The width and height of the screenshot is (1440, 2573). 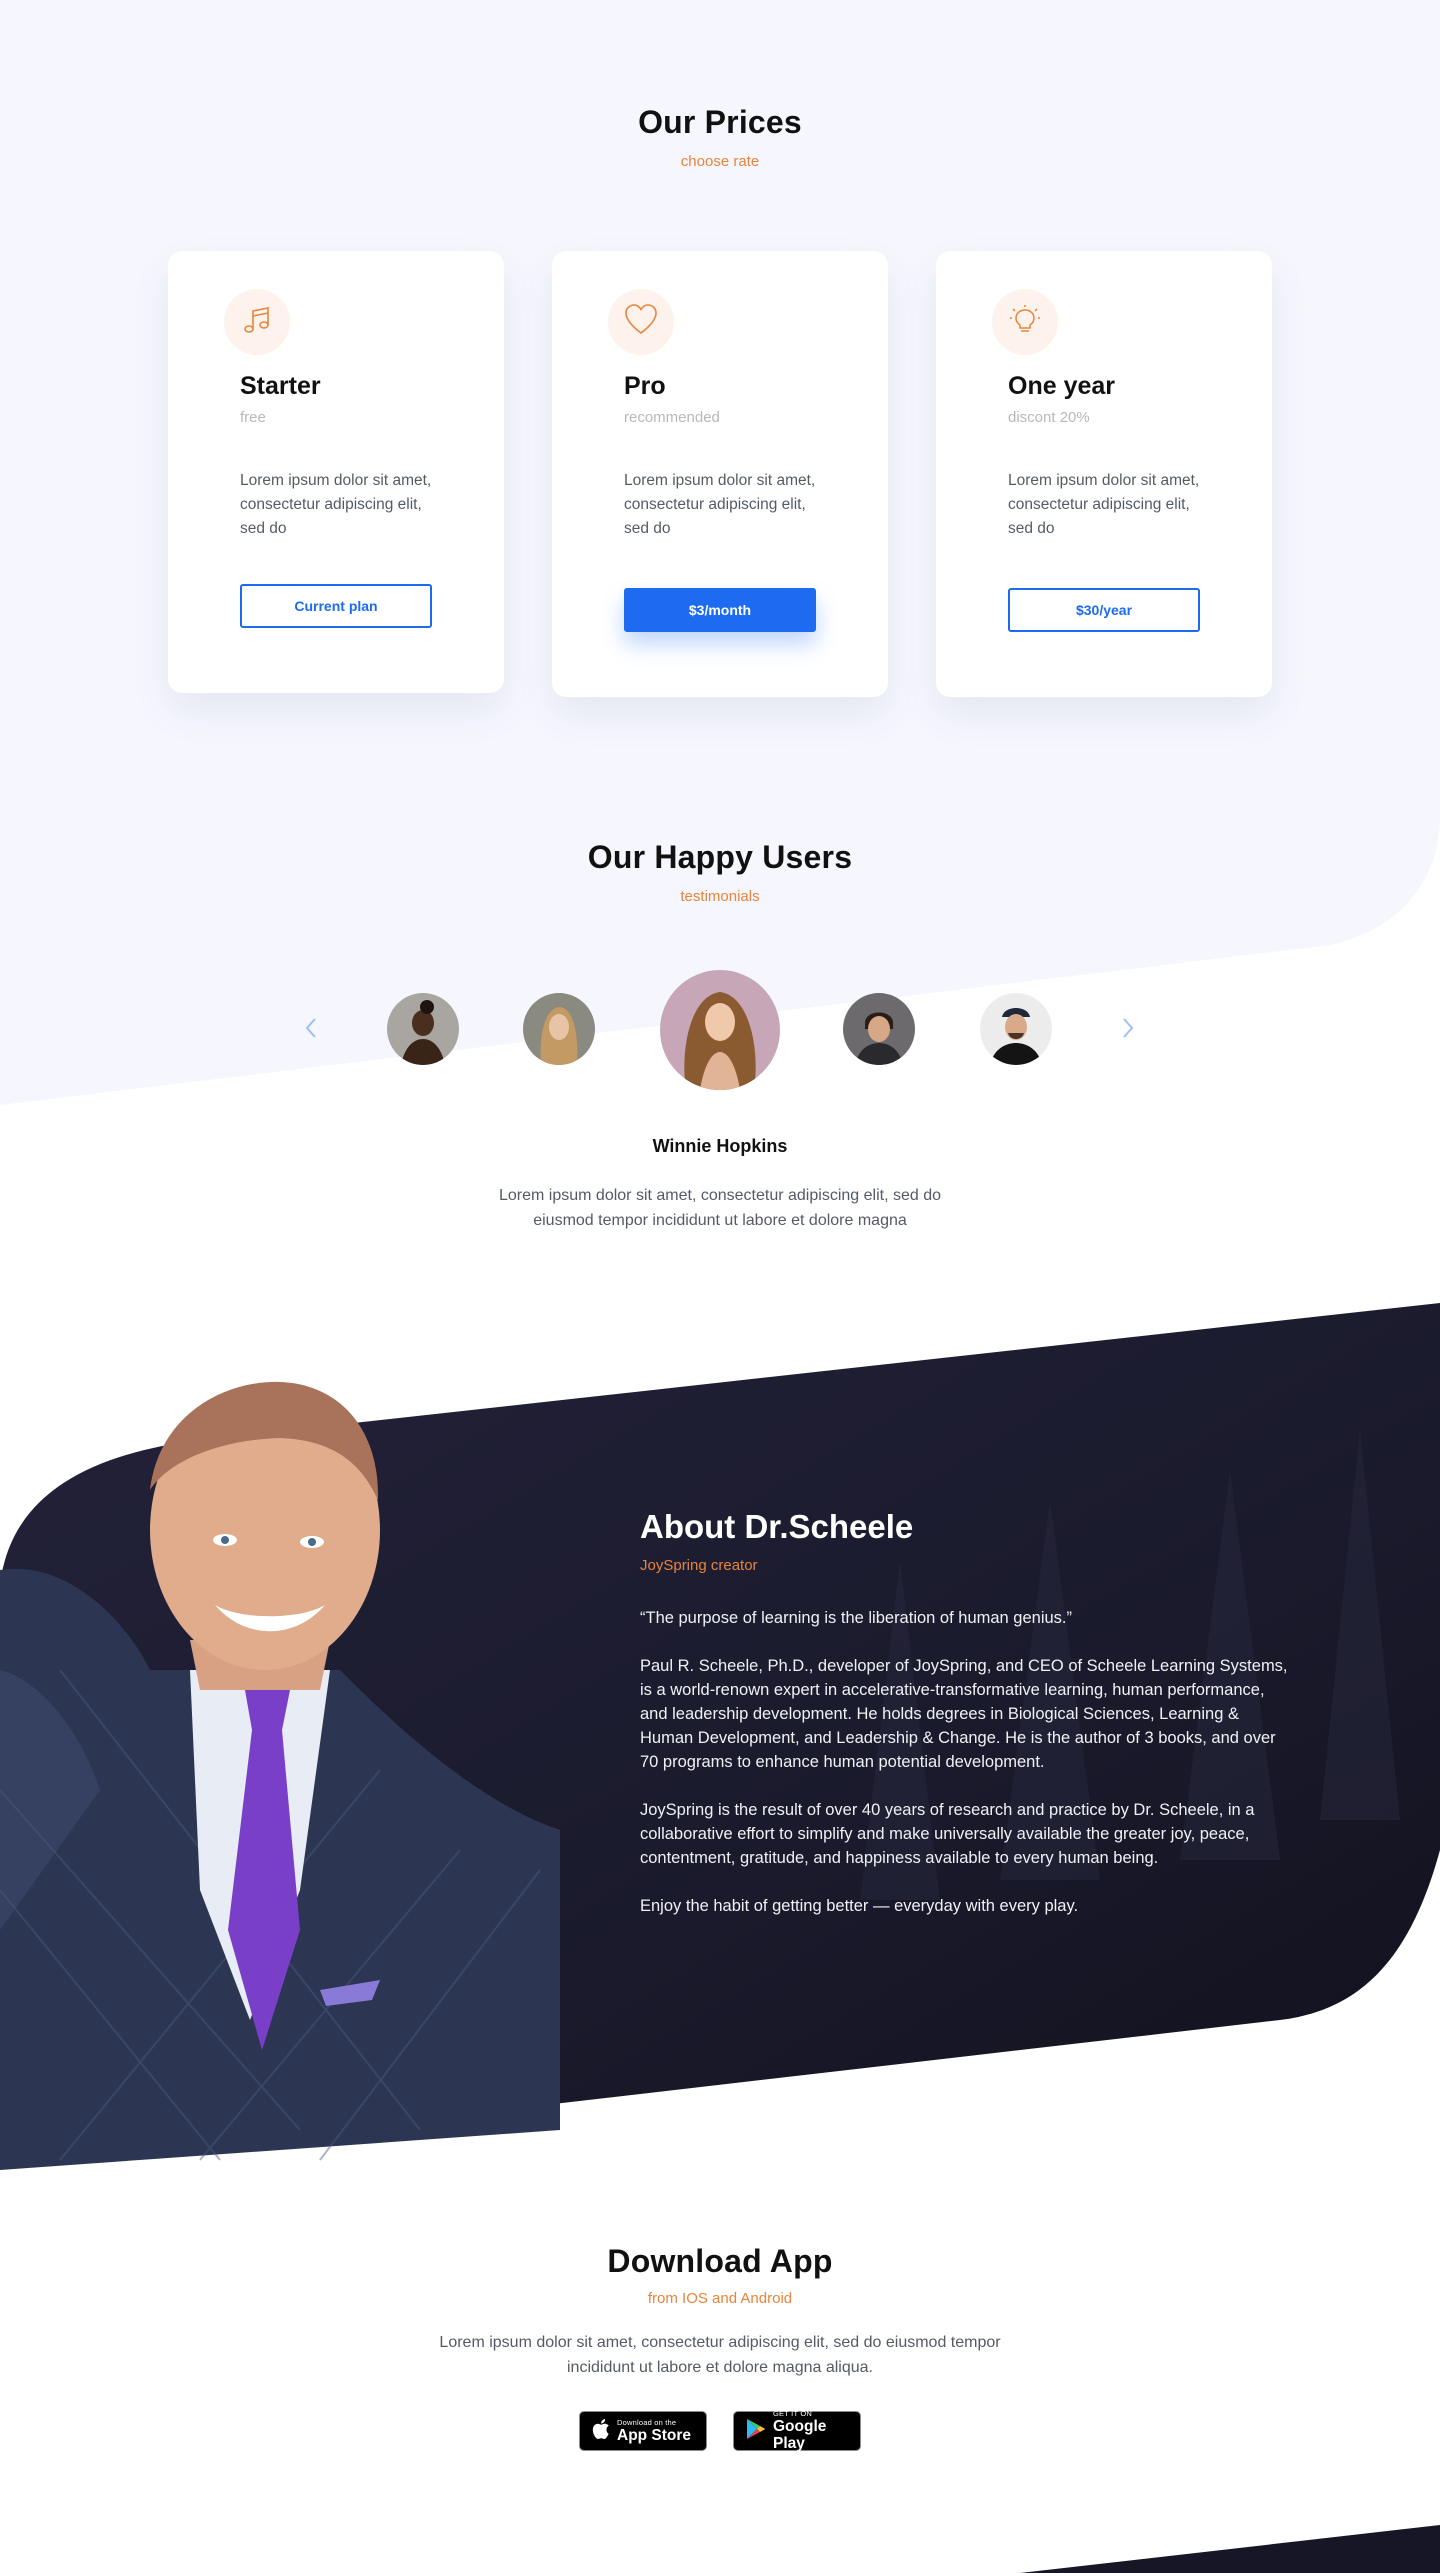 What do you see at coordinates (253, 417) in the screenshot?
I see `plan-subtitle: free` at bounding box center [253, 417].